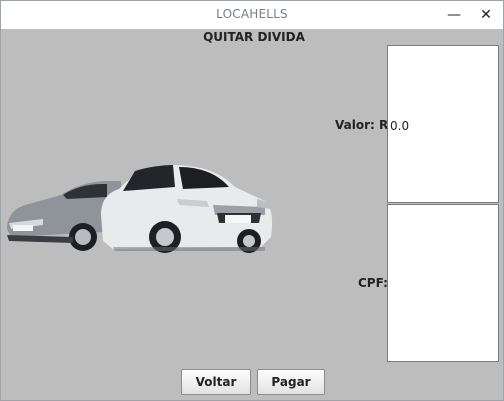 Image resolution: width=504 pixels, height=401 pixels. Describe the element at coordinates (254, 37) in the screenshot. I see `page-title: QUITAR DIVIDA` at that location.